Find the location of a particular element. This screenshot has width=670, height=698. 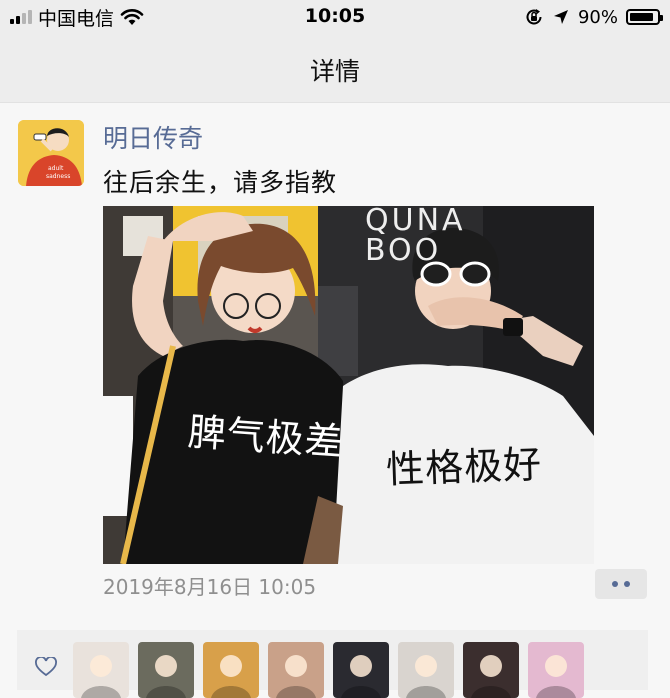

shop-sign-text: QUNA BOO is located at coordinates (415, 236).